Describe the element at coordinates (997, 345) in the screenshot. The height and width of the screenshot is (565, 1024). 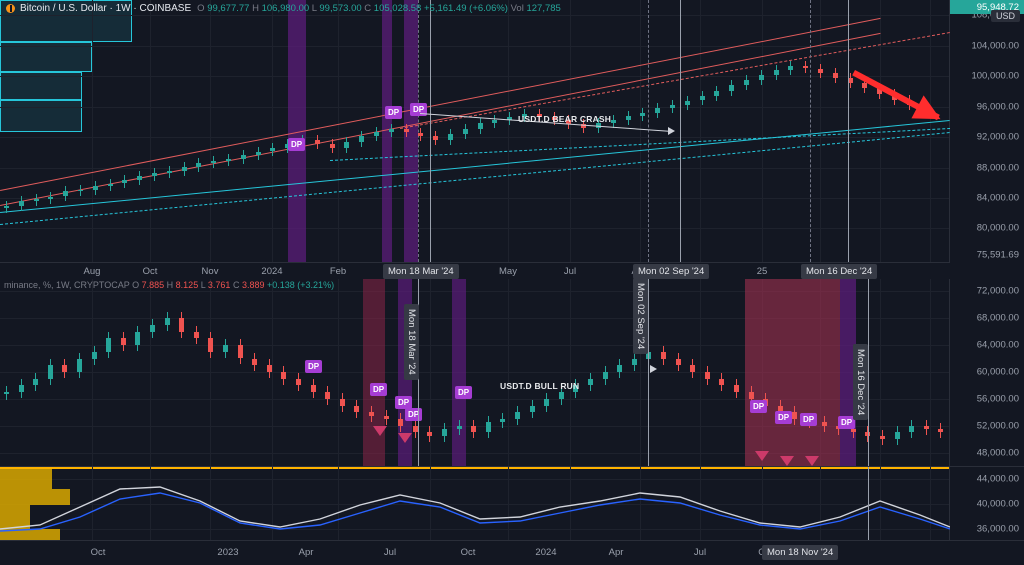
I see `dom-axis-tick: 64,000.00` at that location.